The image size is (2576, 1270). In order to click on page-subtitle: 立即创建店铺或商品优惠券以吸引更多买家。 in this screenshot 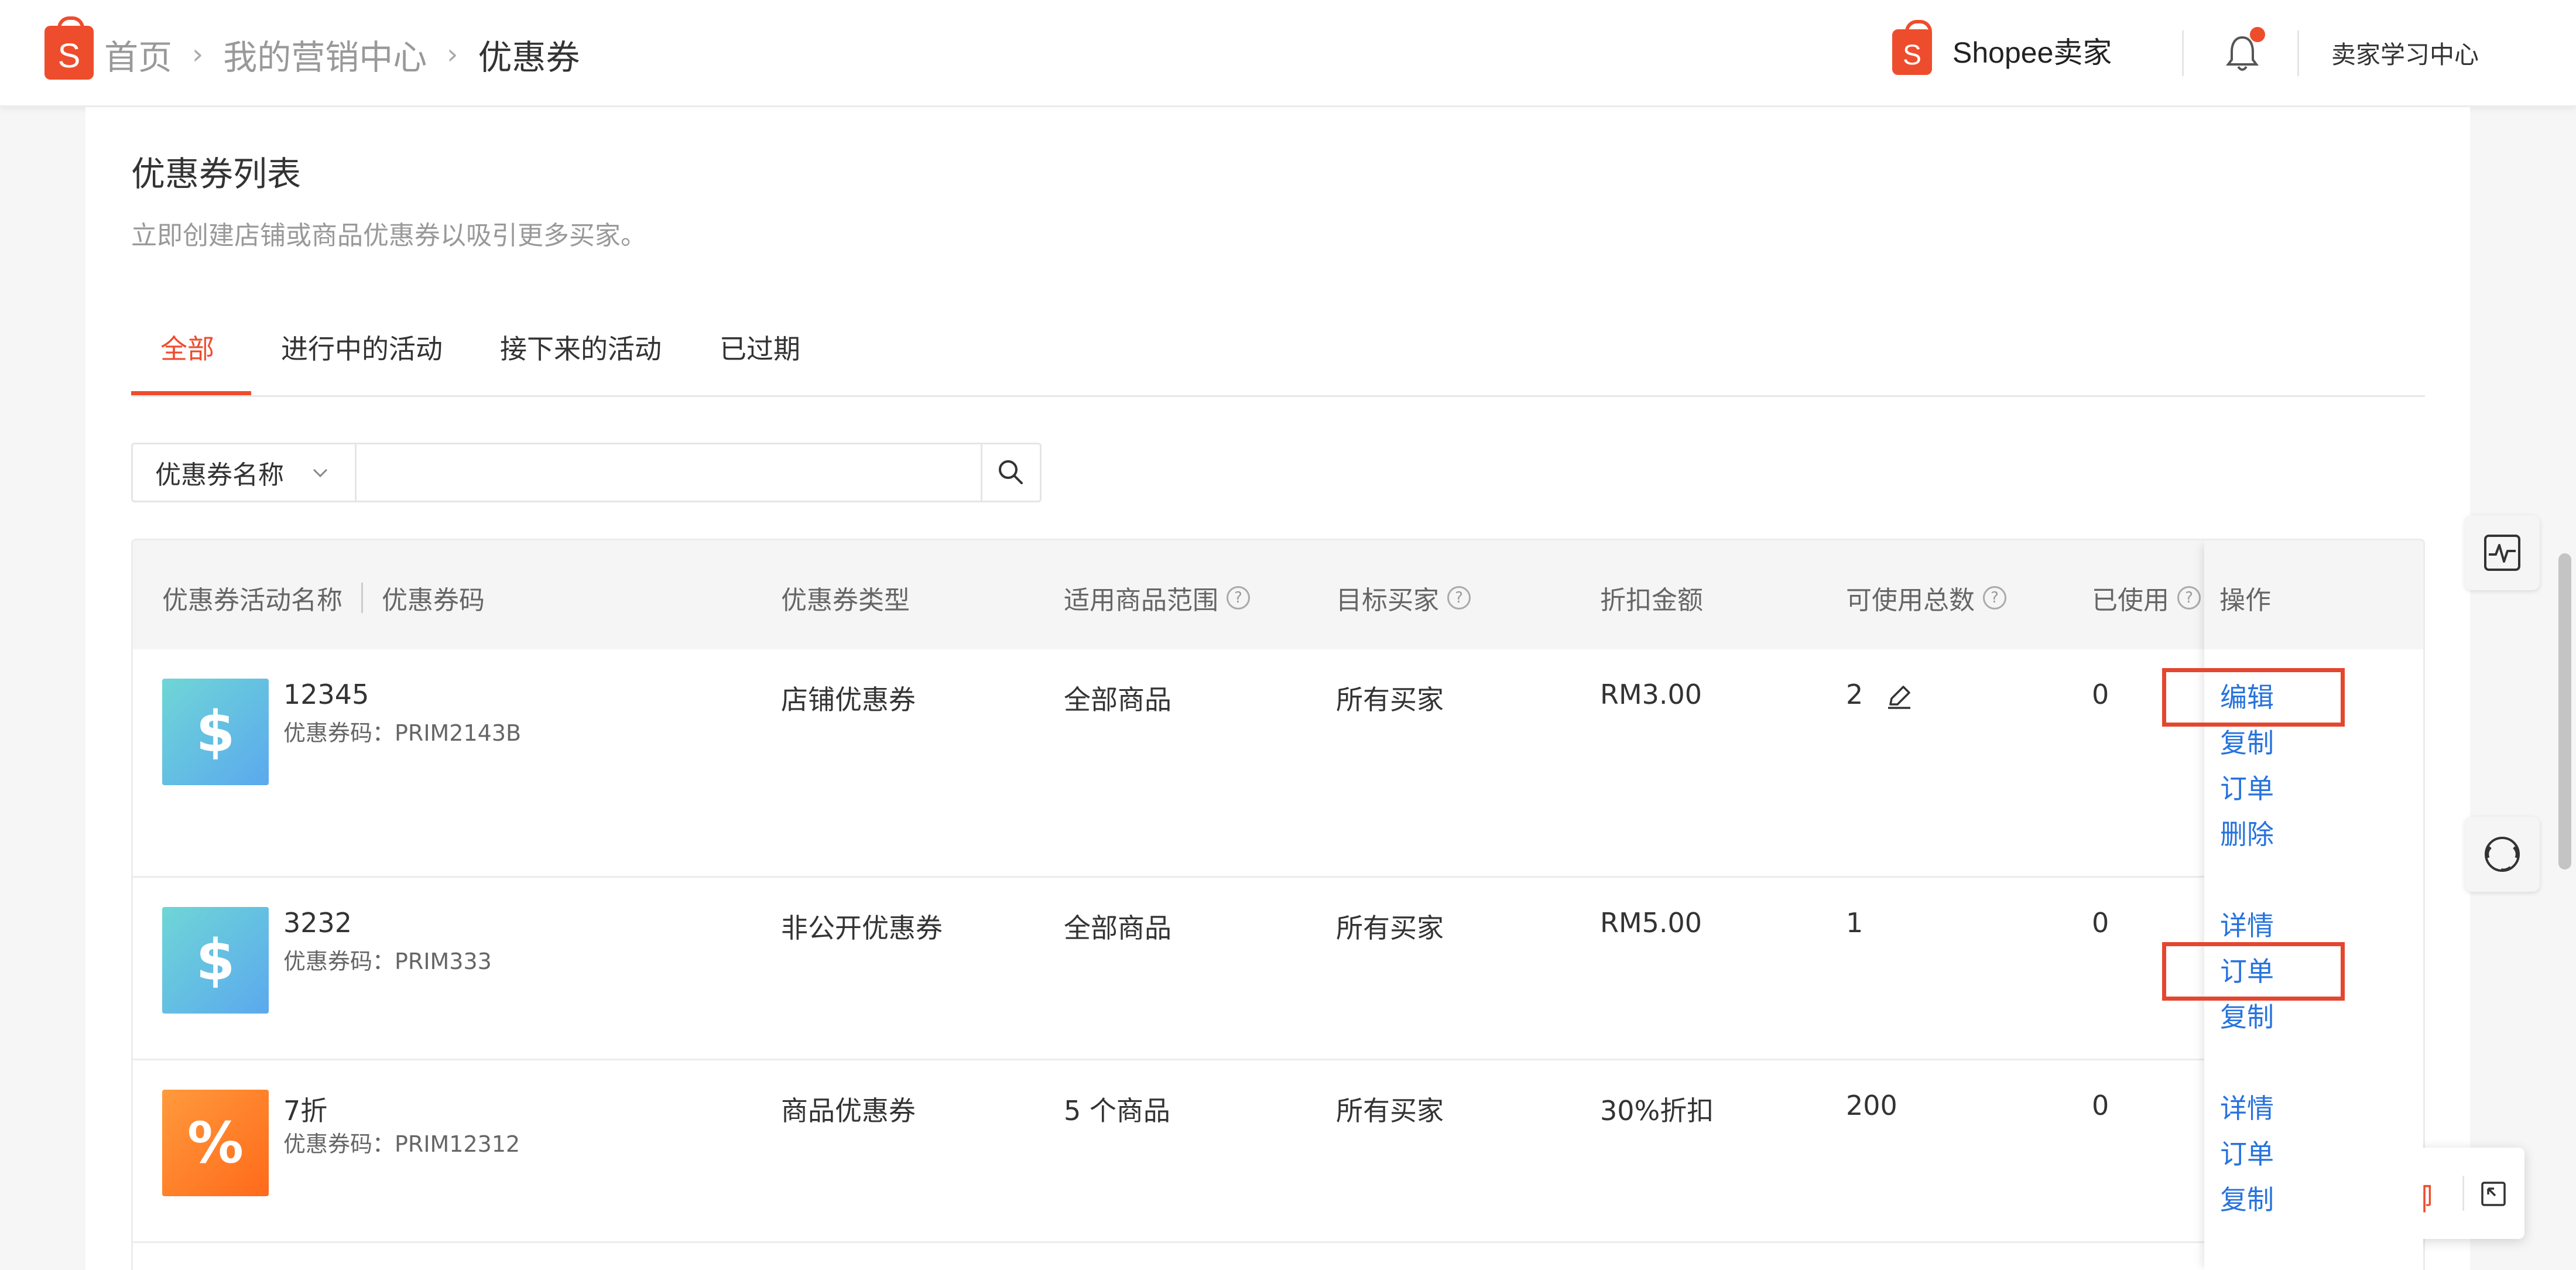, I will do `click(388, 236)`.